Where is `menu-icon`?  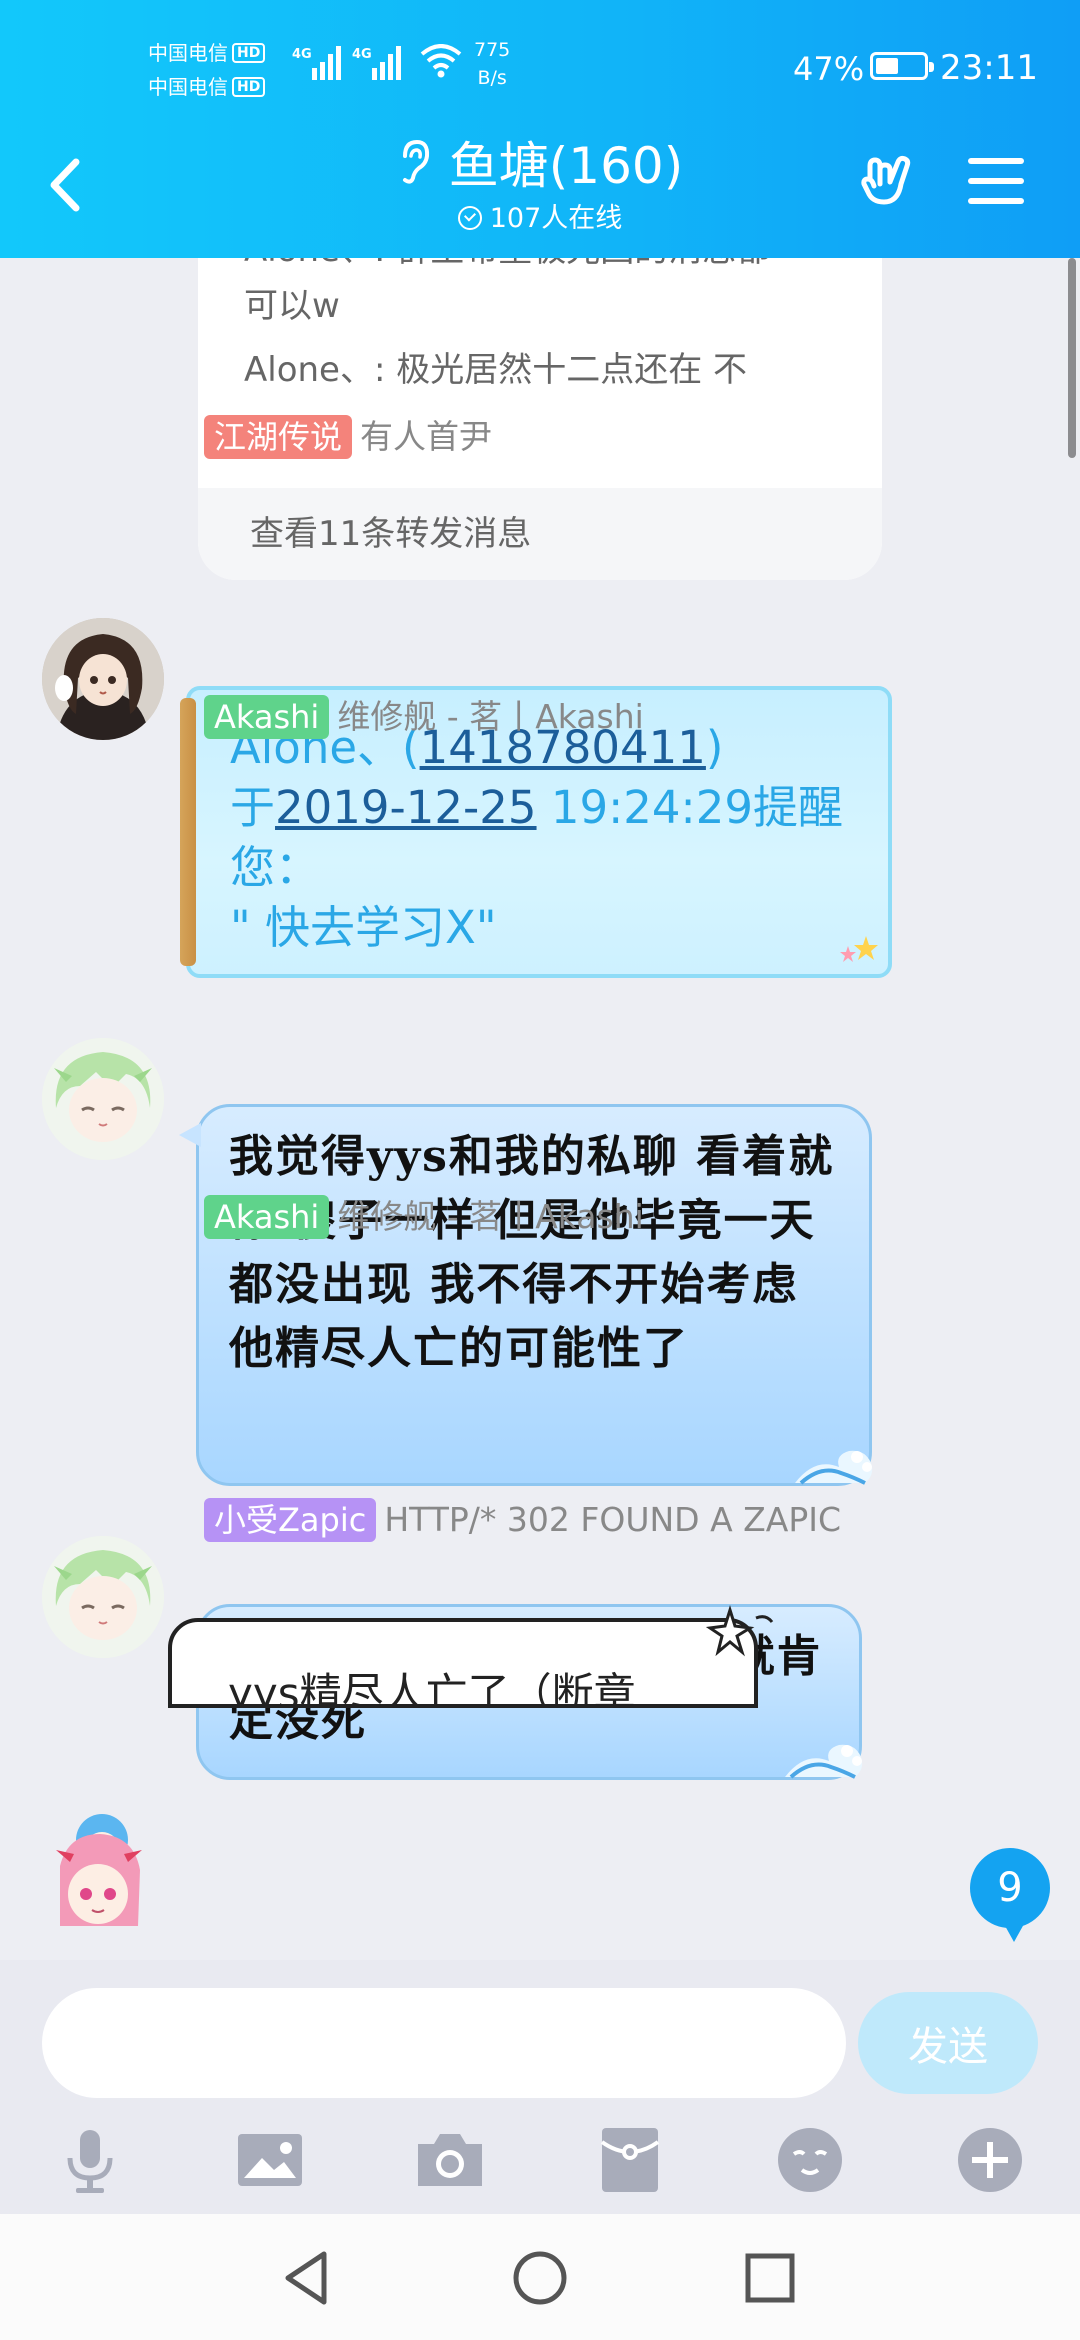 menu-icon is located at coordinates (996, 181).